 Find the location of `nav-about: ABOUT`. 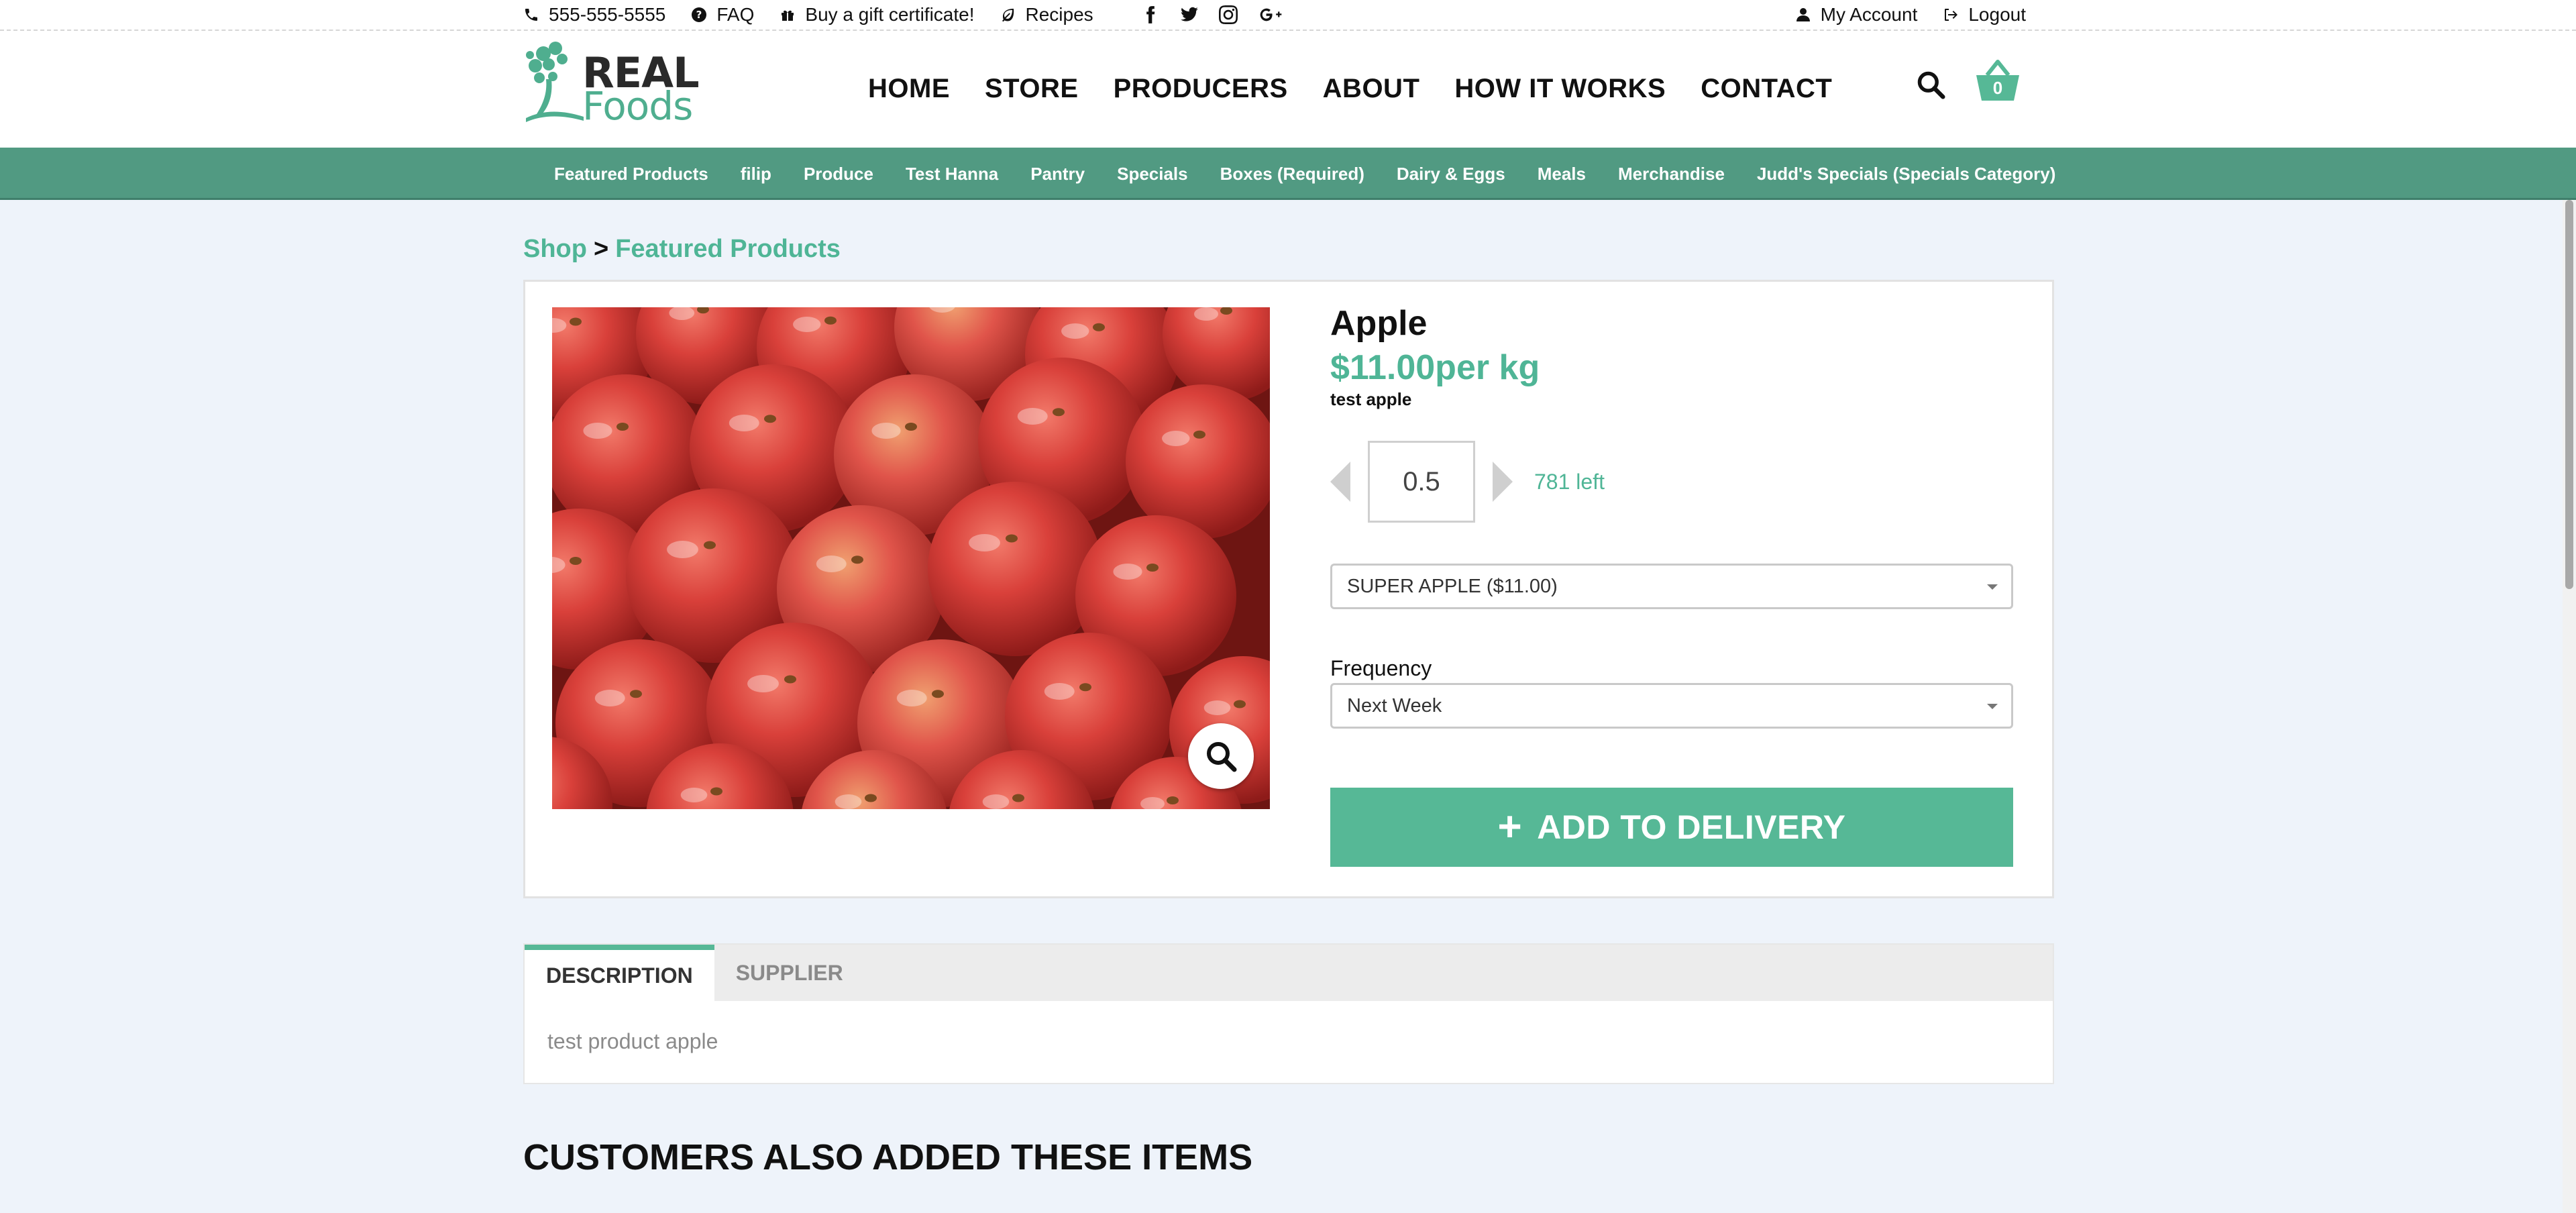

nav-about: ABOUT is located at coordinates (1371, 89).